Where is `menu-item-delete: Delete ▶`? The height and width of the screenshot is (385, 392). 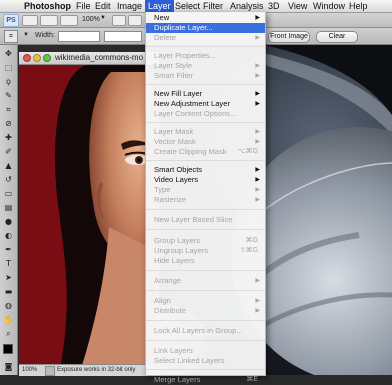
menu-item-delete: Delete ▶ is located at coordinates (205, 38).